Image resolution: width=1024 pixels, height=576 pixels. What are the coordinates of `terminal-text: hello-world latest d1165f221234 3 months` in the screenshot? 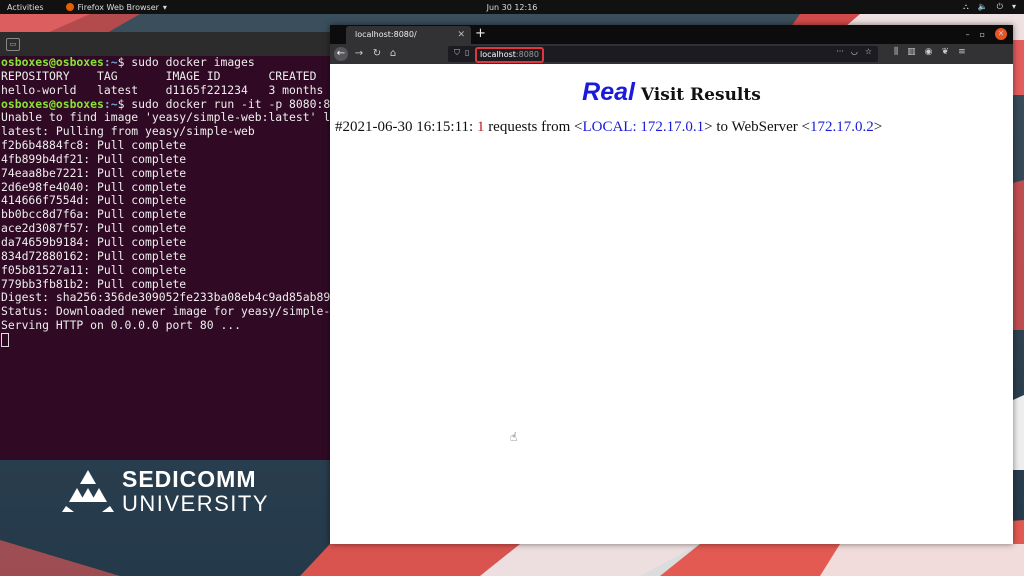 It's located at (162, 89).